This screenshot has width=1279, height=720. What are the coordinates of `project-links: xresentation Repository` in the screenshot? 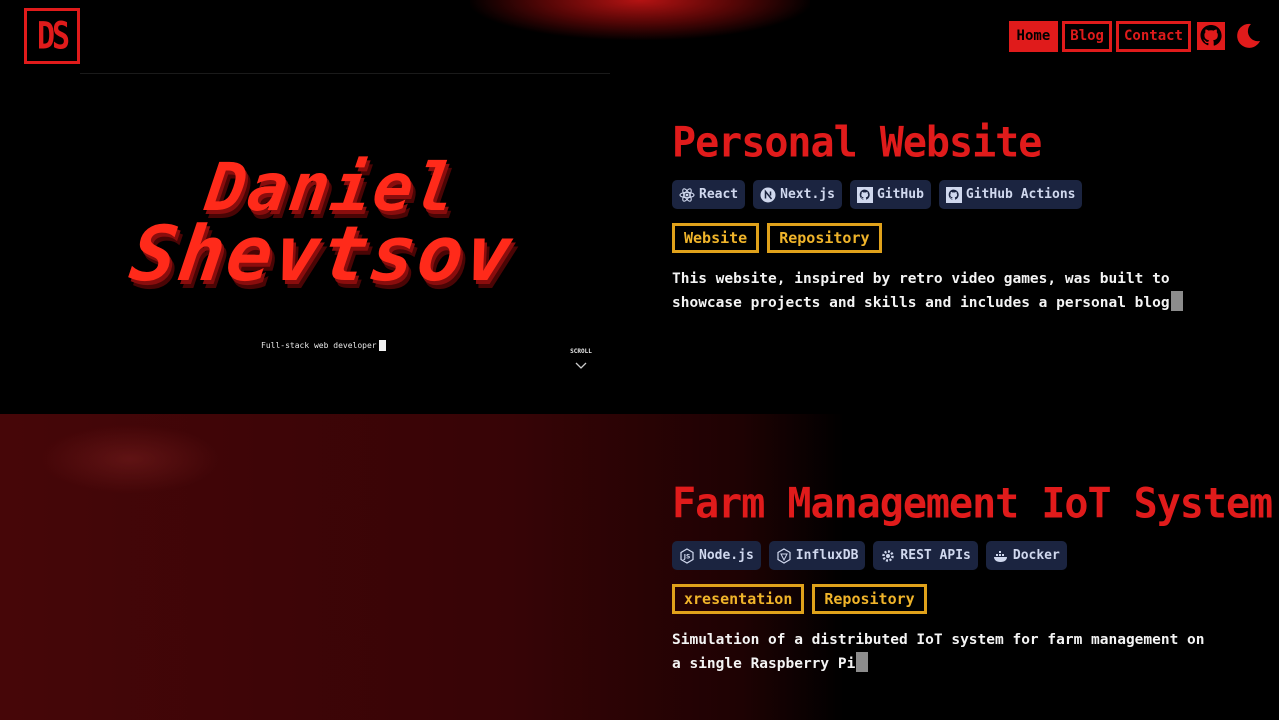 It's located at (972, 599).